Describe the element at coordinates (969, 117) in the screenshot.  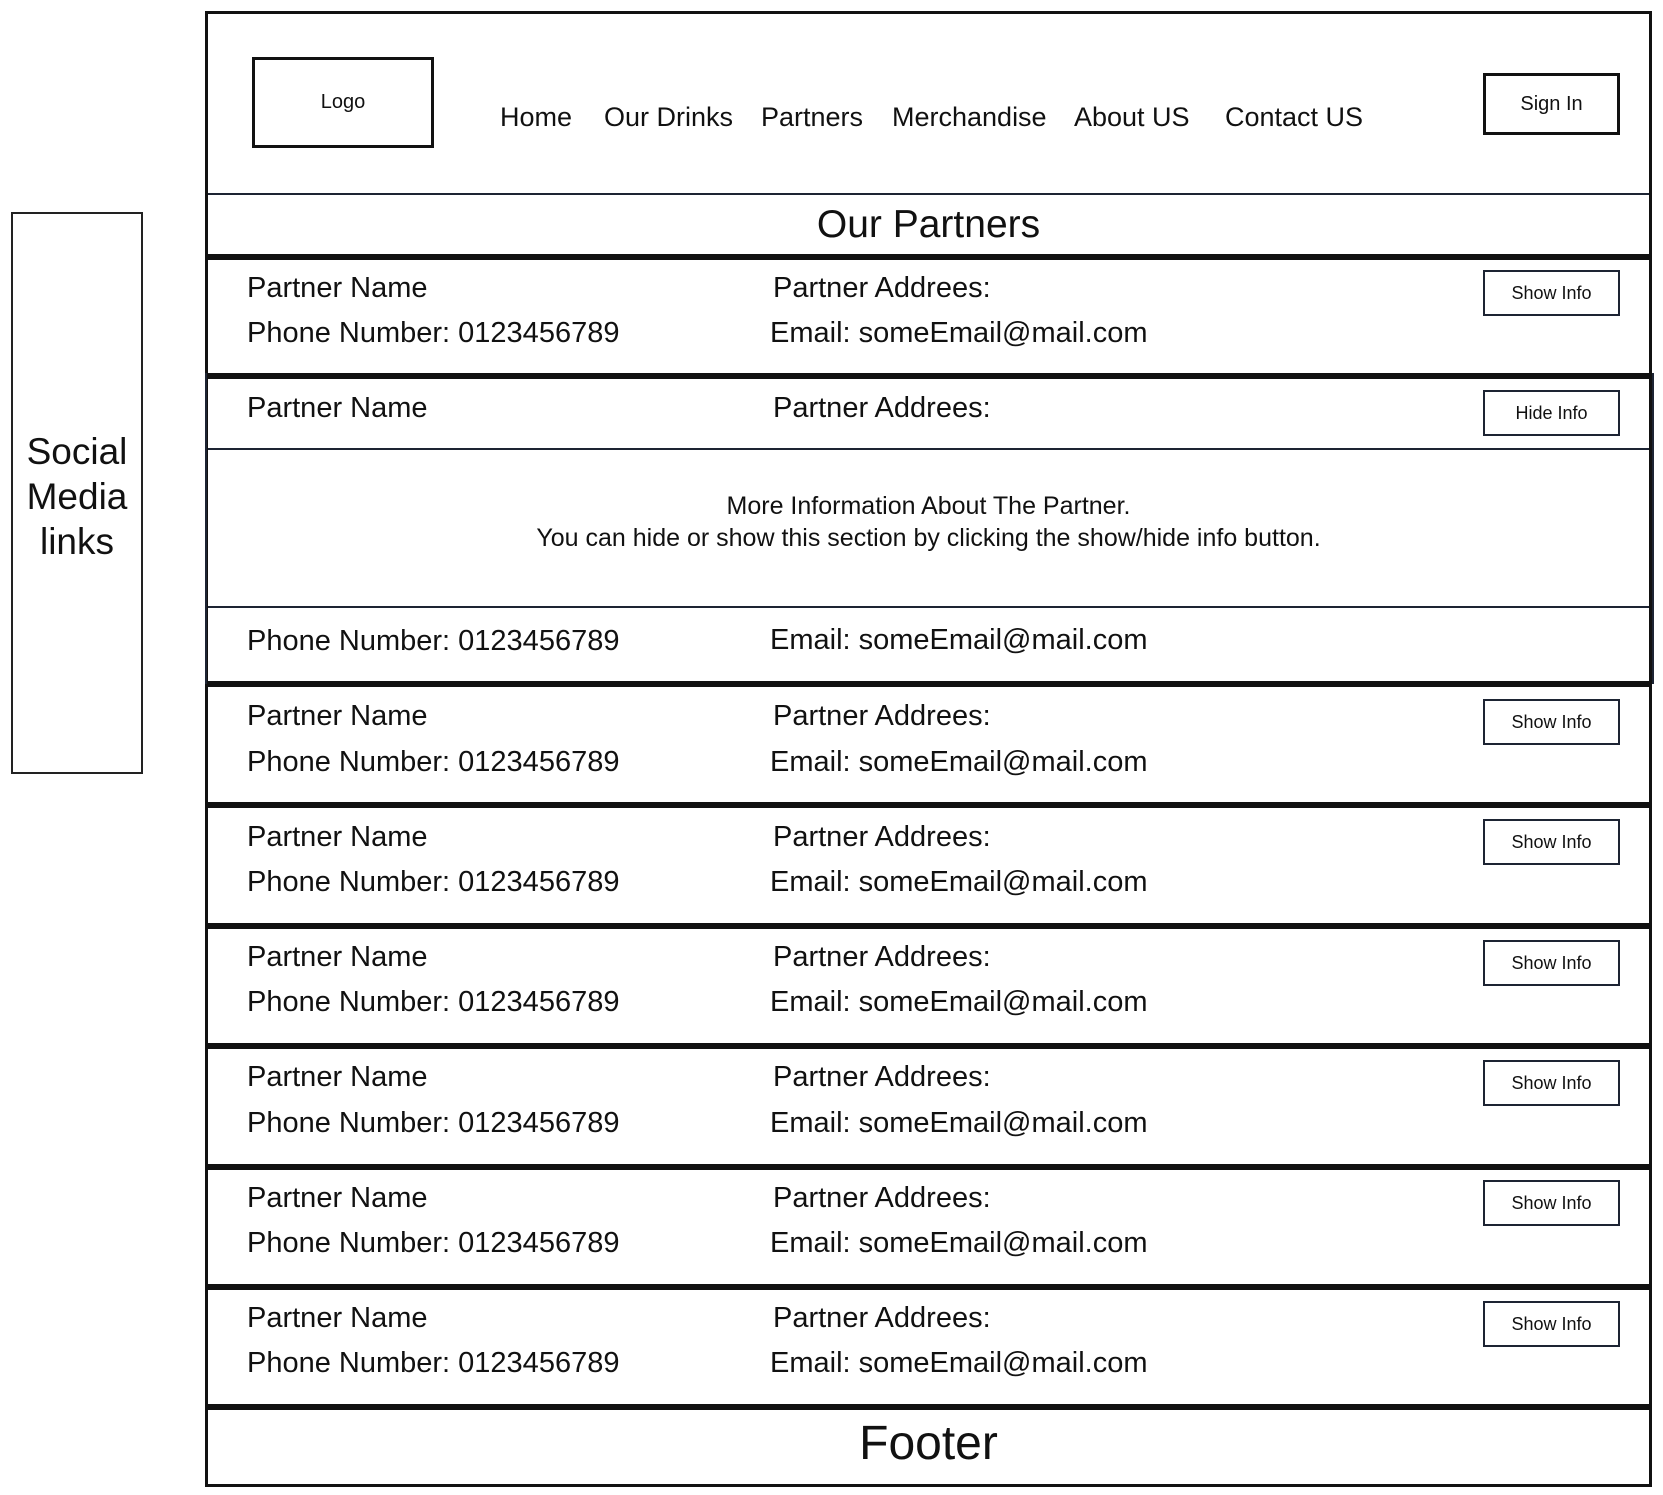
I see `nav-merchandise: Merchandise` at that location.